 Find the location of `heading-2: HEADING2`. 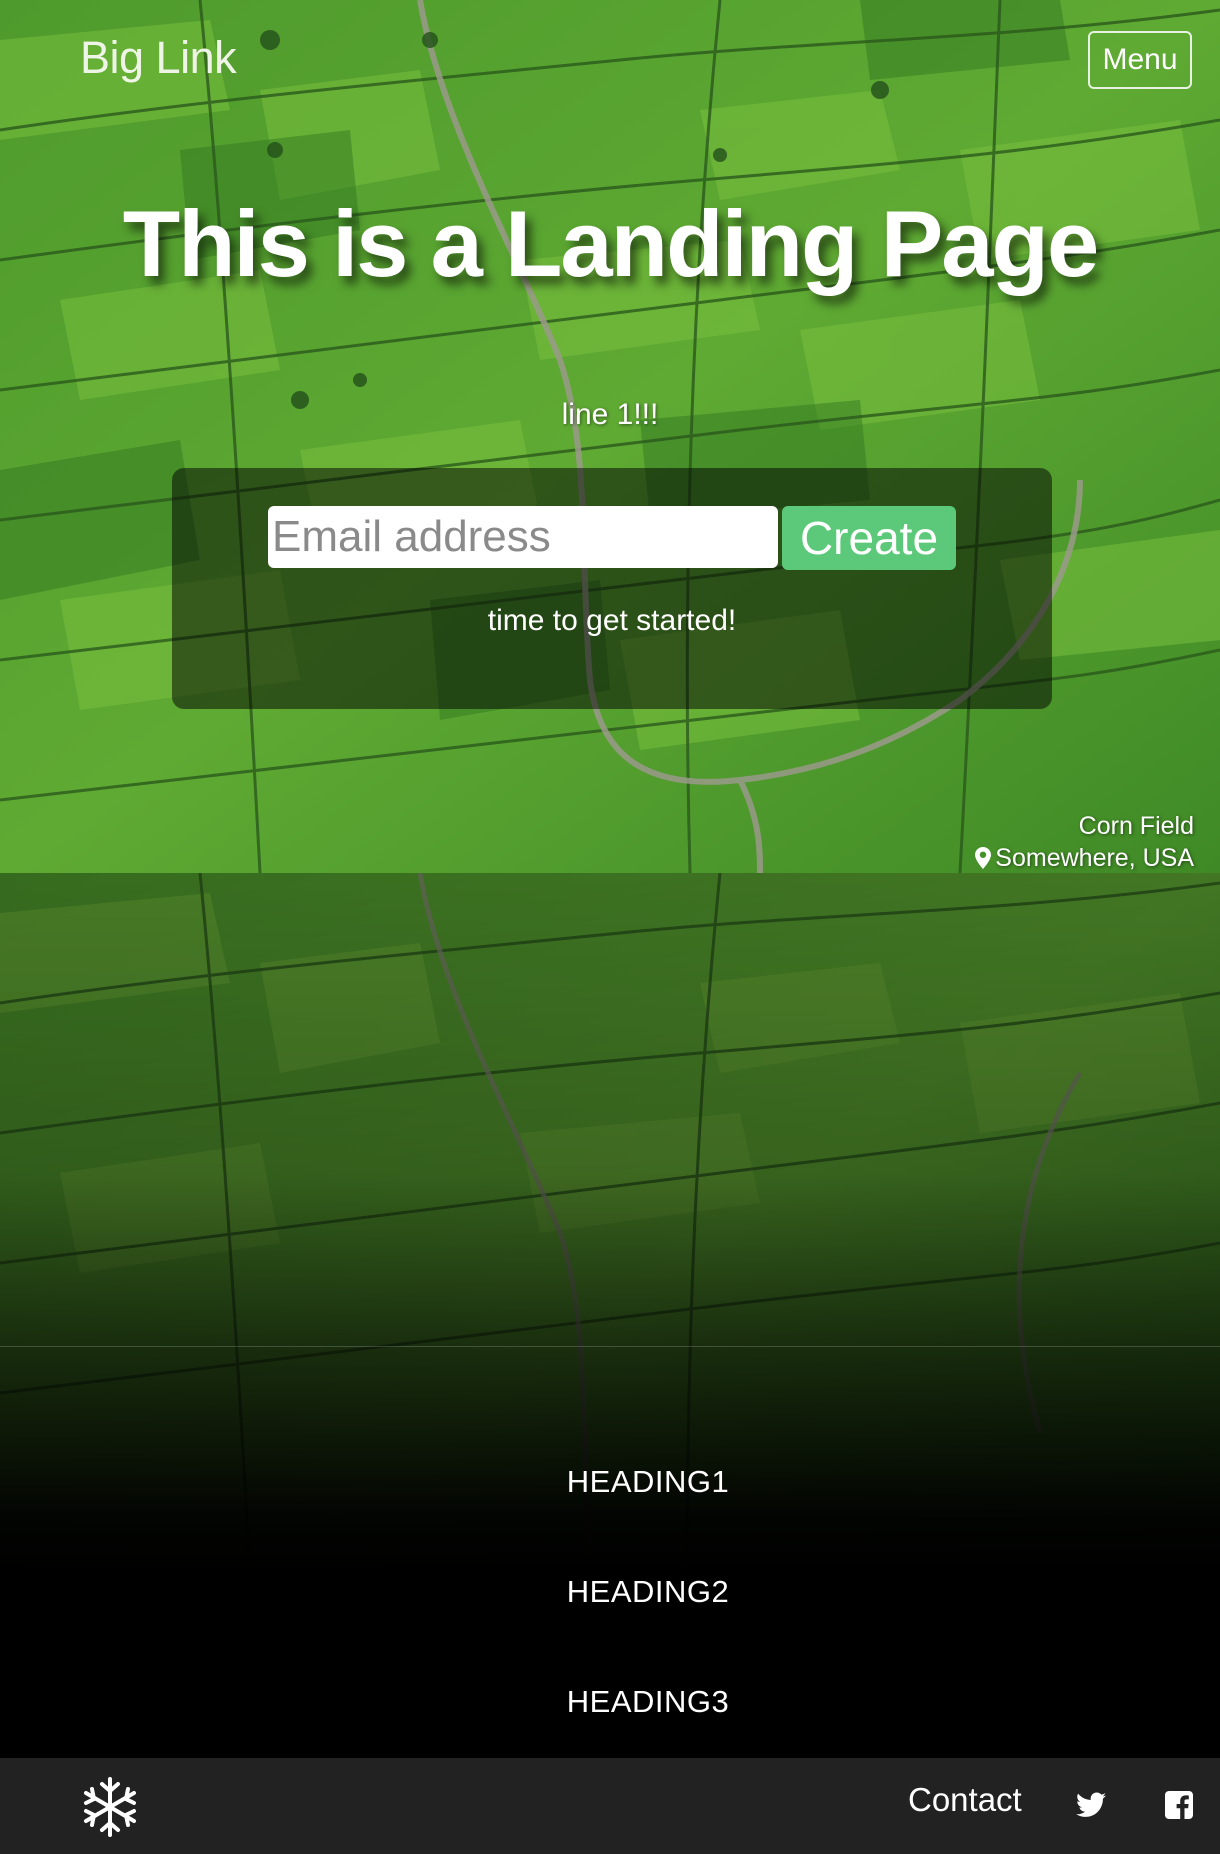

heading-2: HEADING2 is located at coordinates (648, 1591).